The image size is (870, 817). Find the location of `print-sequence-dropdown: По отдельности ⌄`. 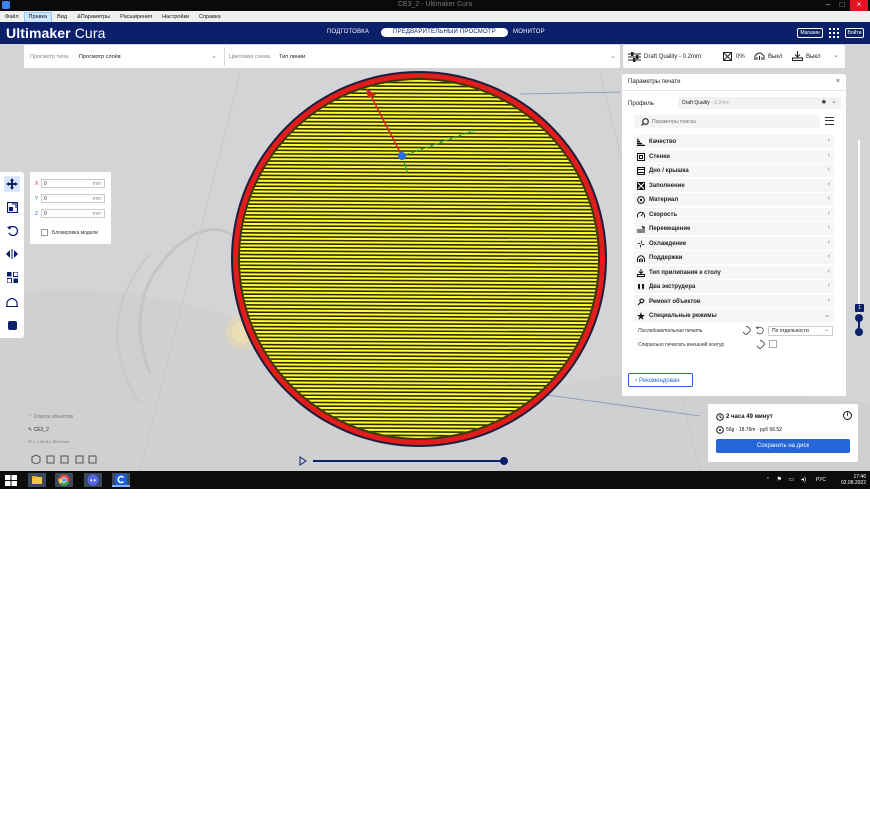

print-sequence-dropdown: По отдельности ⌄ is located at coordinates (800, 331).